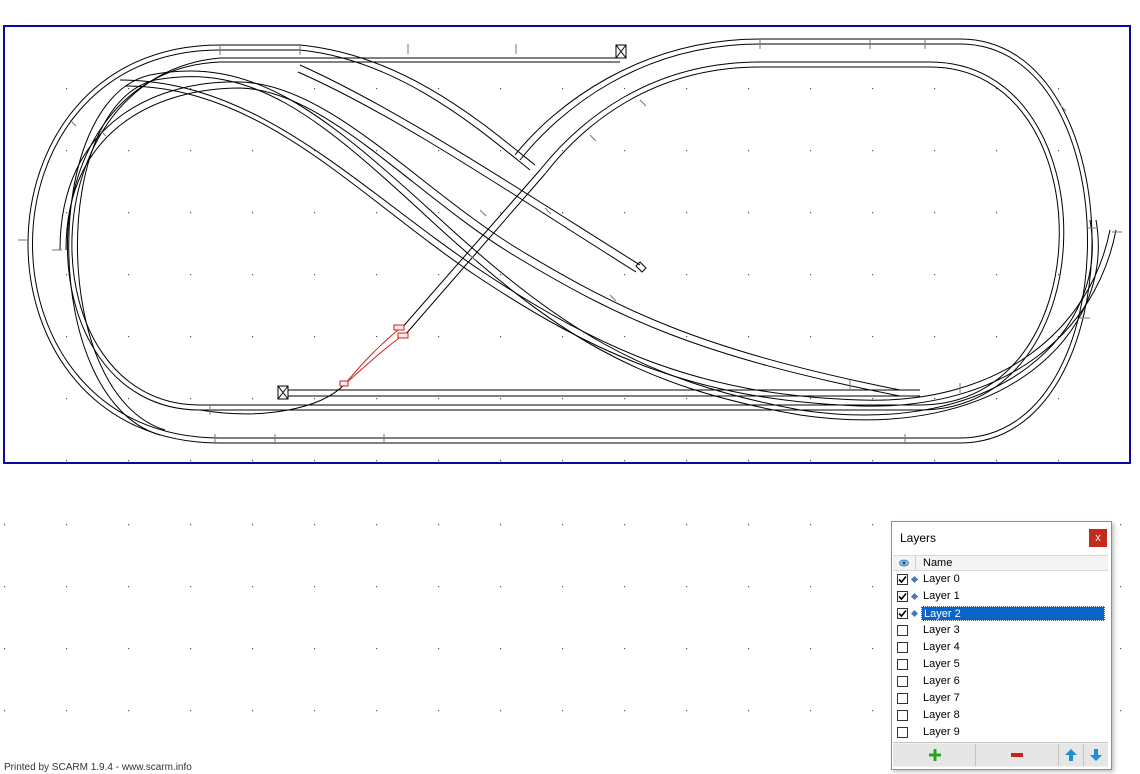  What do you see at coordinates (918, 538) in the screenshot?
I see `layers-panel-title: Layers` at bounding box center [918, 538].